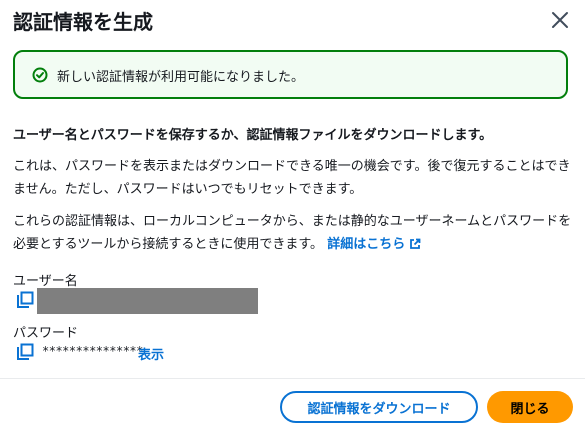 The height and width of the screenshot is (428, 585). What do you see at coordinates (83, 22) in the screenshot?
I see `dialog-title: 認証情報を生成` at bounding box center [83, 22].